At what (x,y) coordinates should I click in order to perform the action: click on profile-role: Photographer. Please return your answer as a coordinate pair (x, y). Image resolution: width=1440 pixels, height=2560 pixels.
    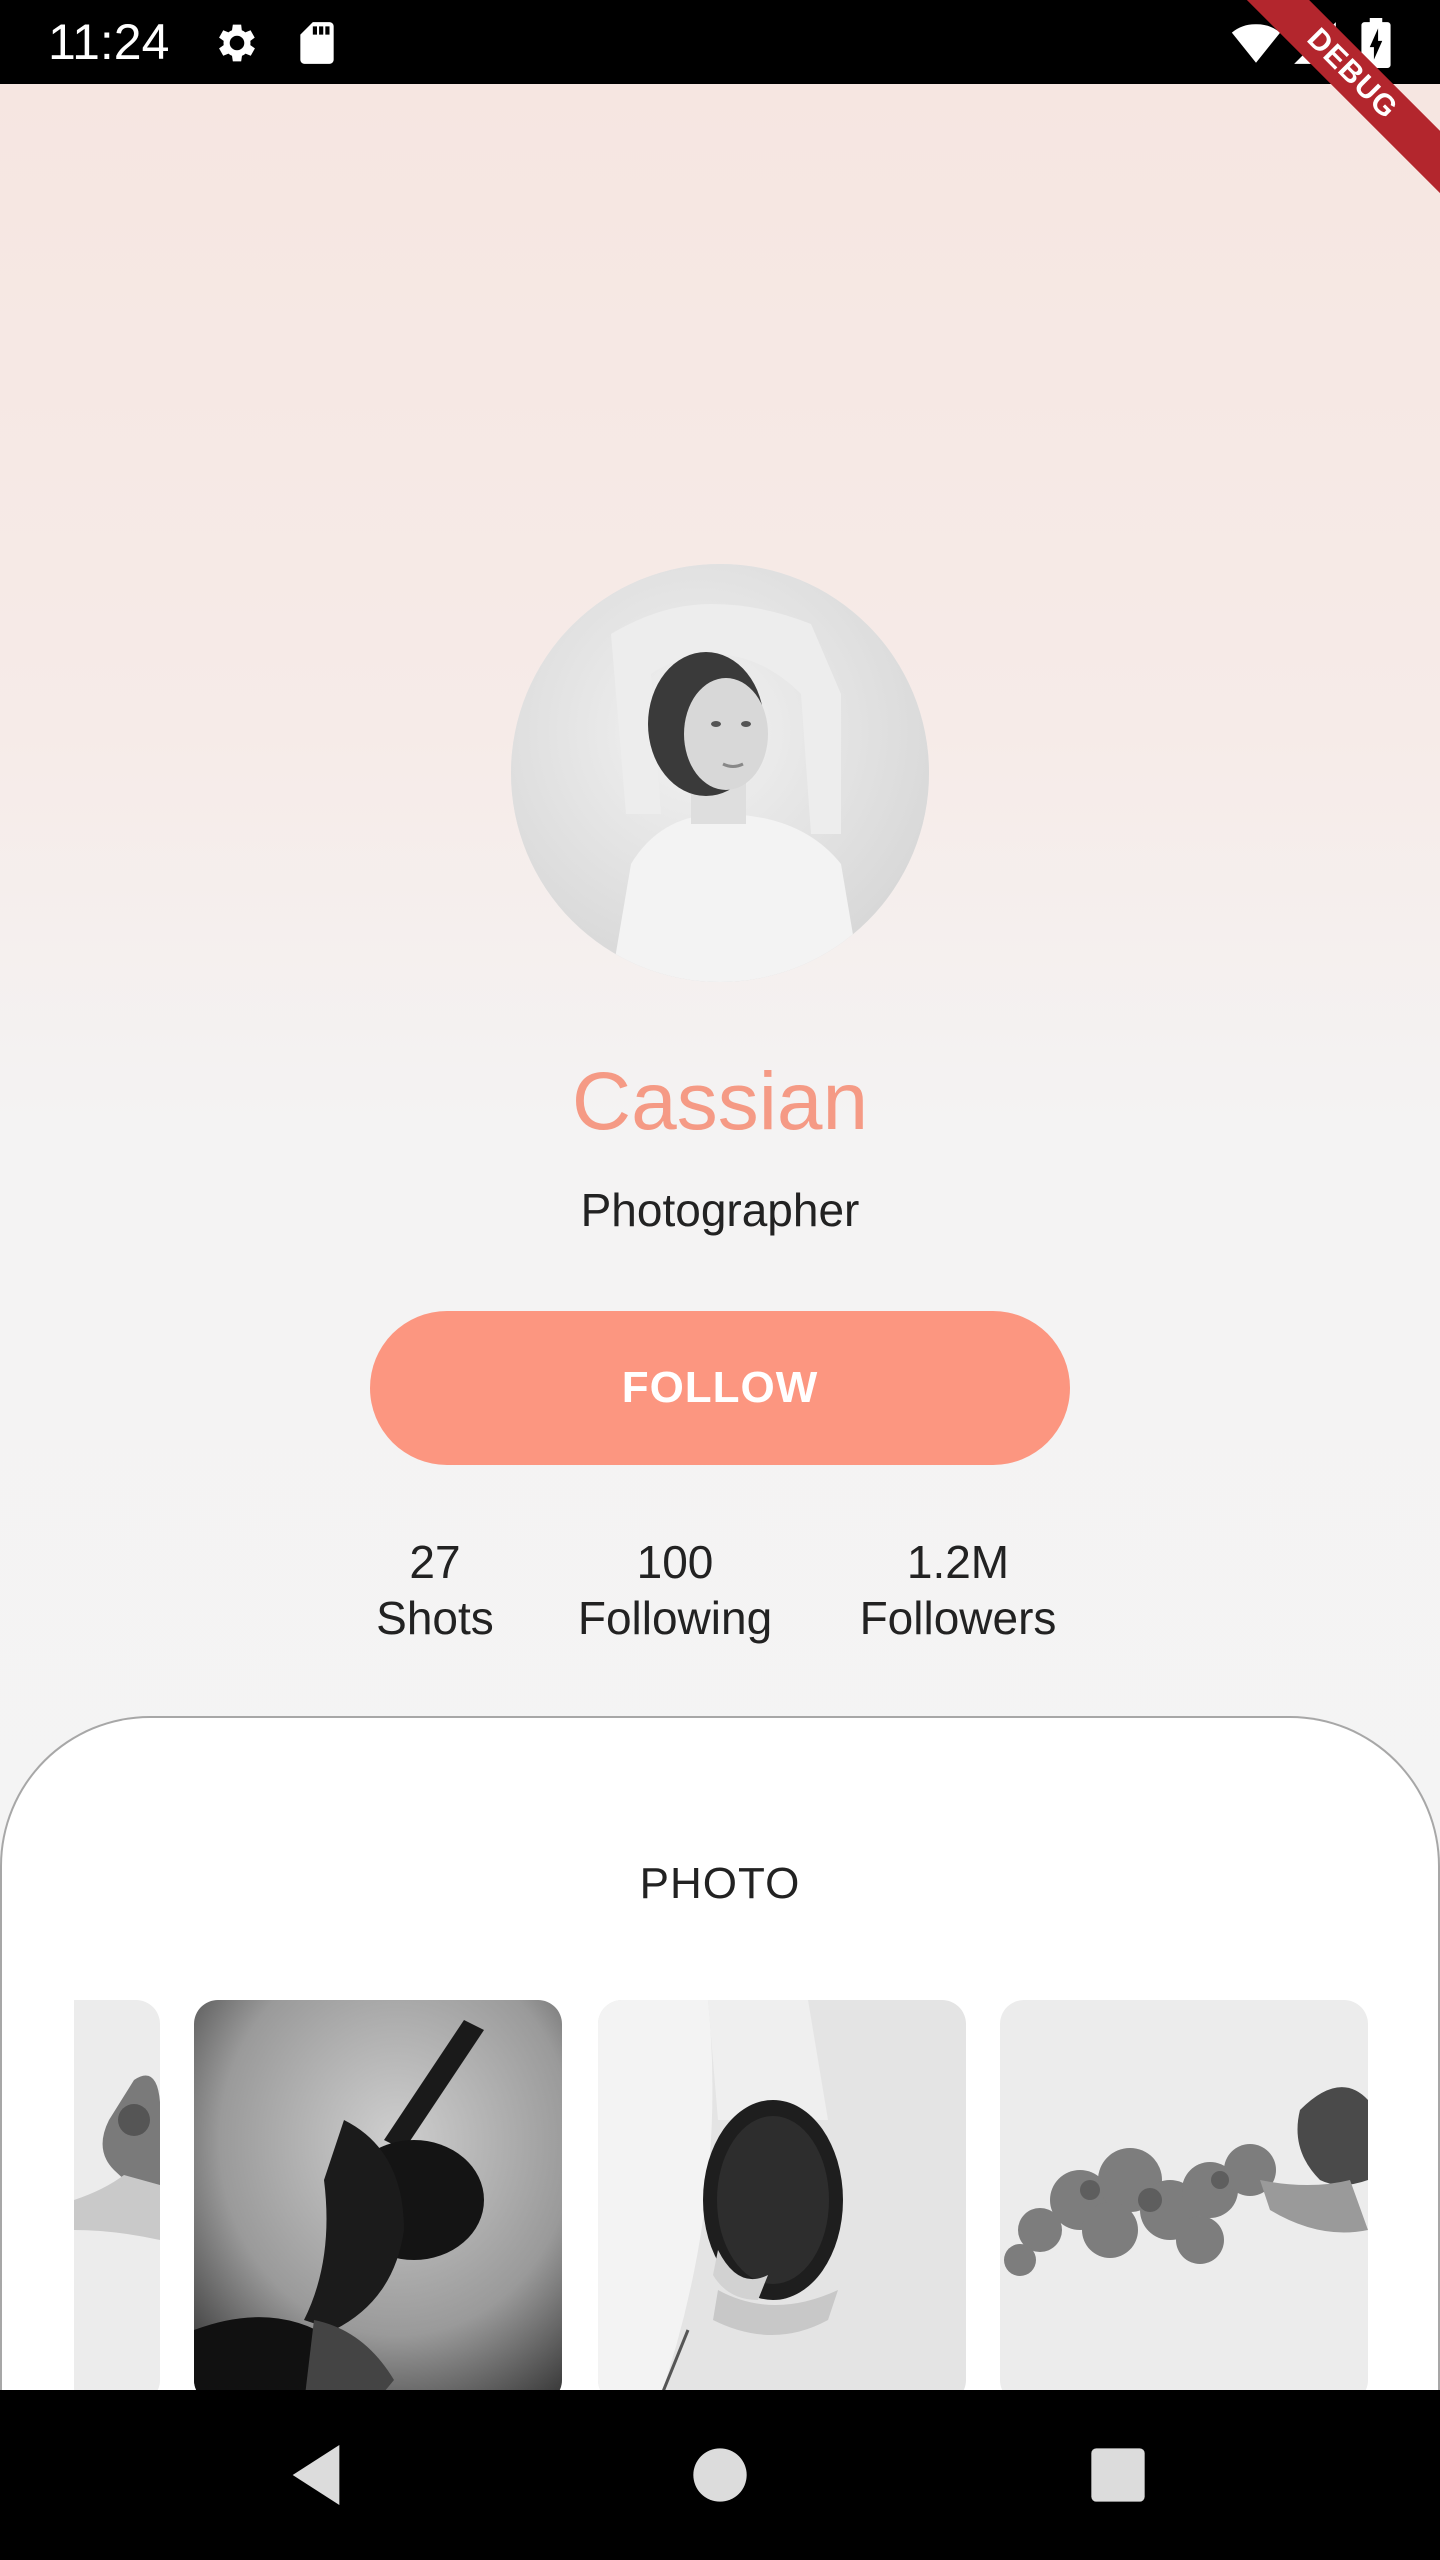
    Looking at the image, I should click on (720, 1210).